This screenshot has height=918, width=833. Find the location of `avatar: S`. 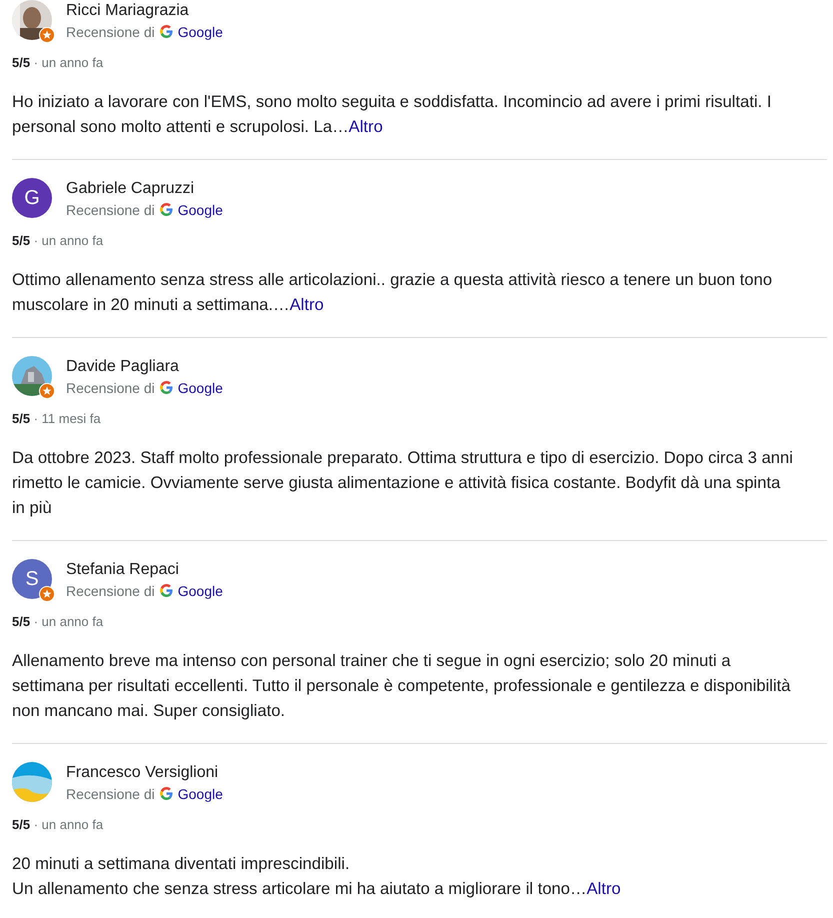

avatar: S is located at coordinates (32, 579).